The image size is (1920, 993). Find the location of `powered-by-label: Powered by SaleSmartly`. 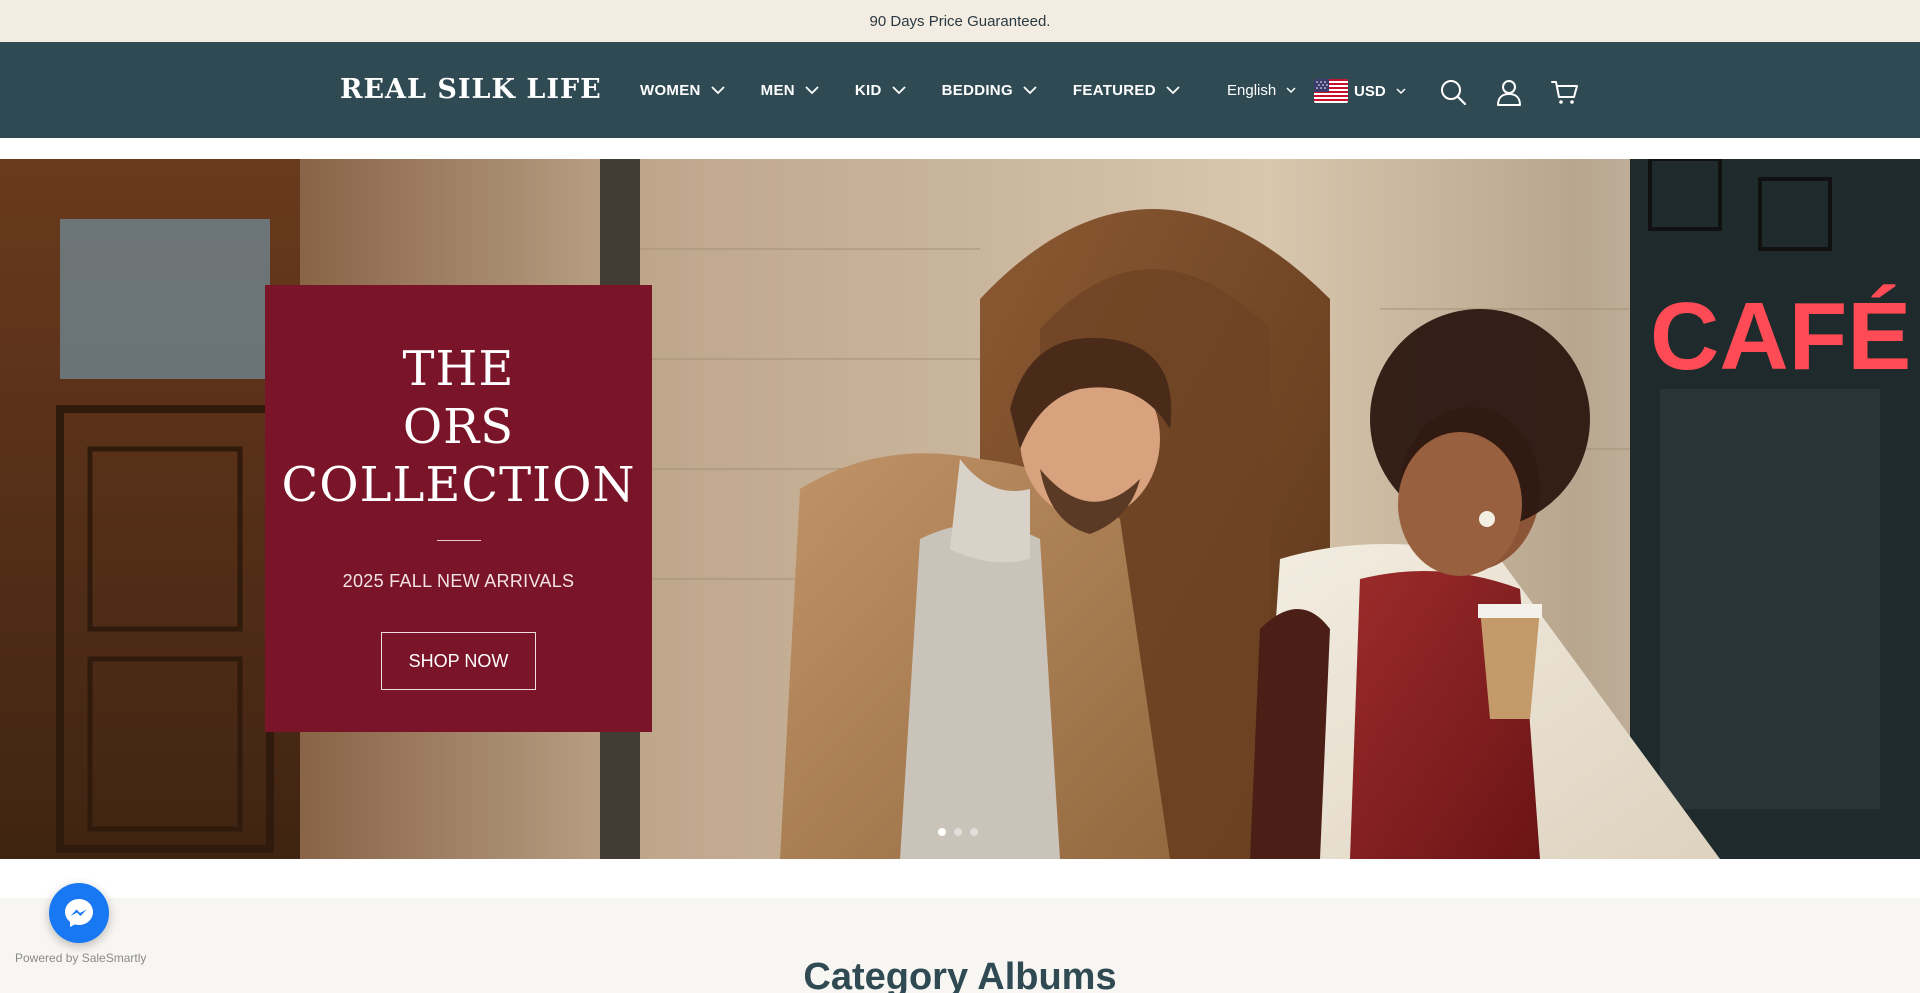

powered-by-label: Powered by SaleSmartly is located at coordinates (81, 958).